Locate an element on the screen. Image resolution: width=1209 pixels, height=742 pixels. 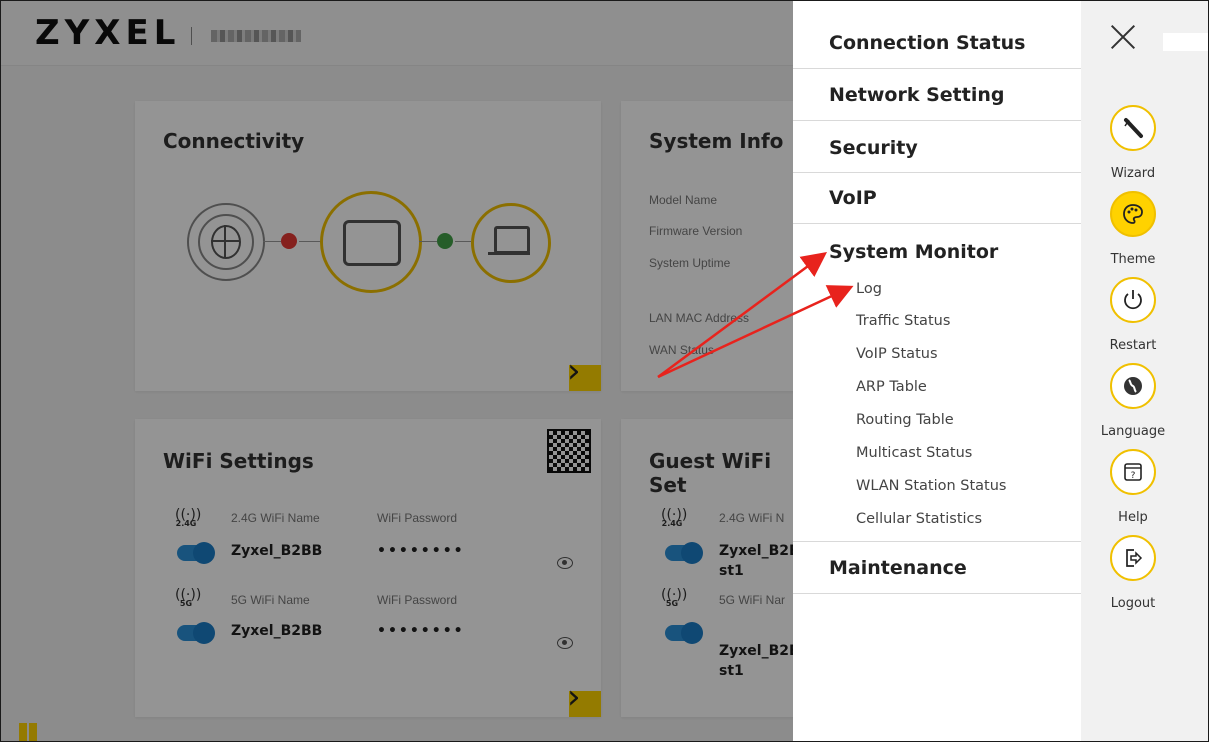
annotation-arrow-log is located at coordinates (755, 332).